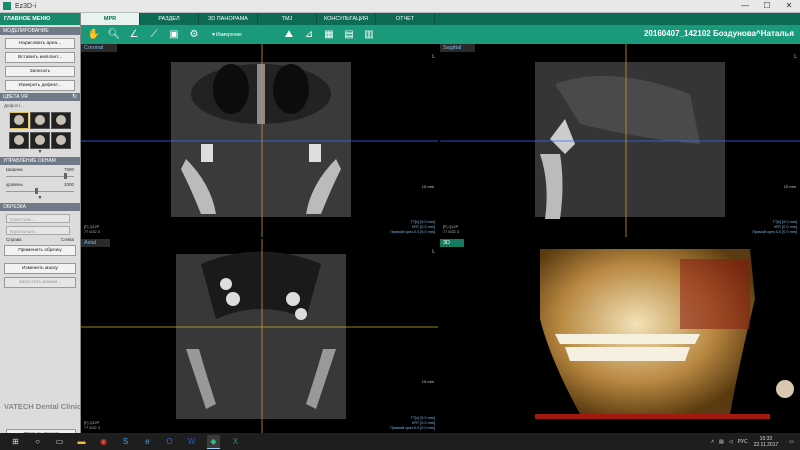 The width and height of the screenshot is (800, 450). Describe the element at coordinates (66, 176) in the screenshot. I see `width-slider-knob` at that location.